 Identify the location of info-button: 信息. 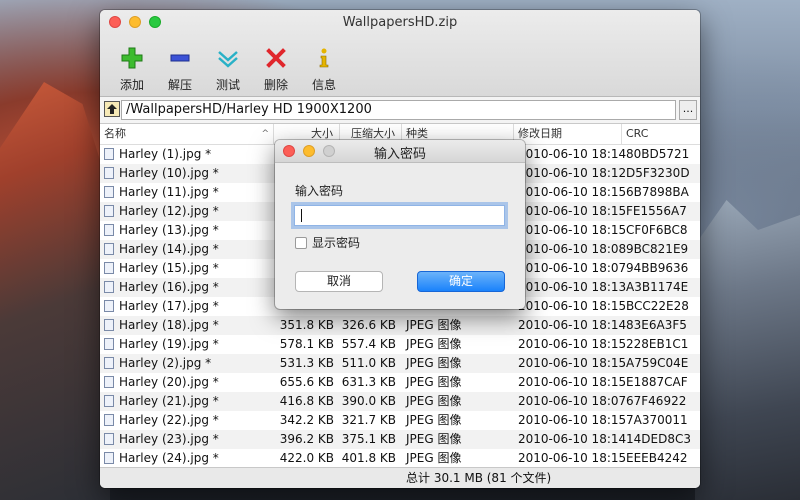
(324, 69).